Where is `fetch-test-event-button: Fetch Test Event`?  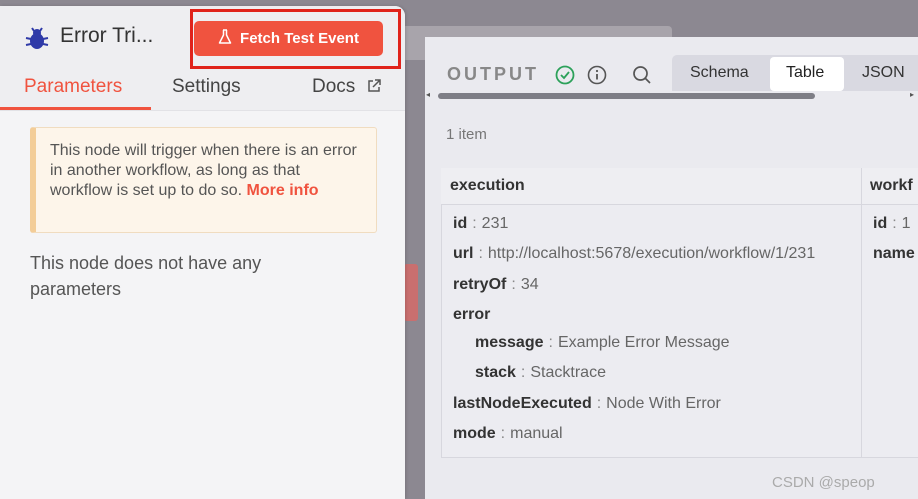 fetch-test-event-button: Fetch Test Event is located at coordinates (288, 38).